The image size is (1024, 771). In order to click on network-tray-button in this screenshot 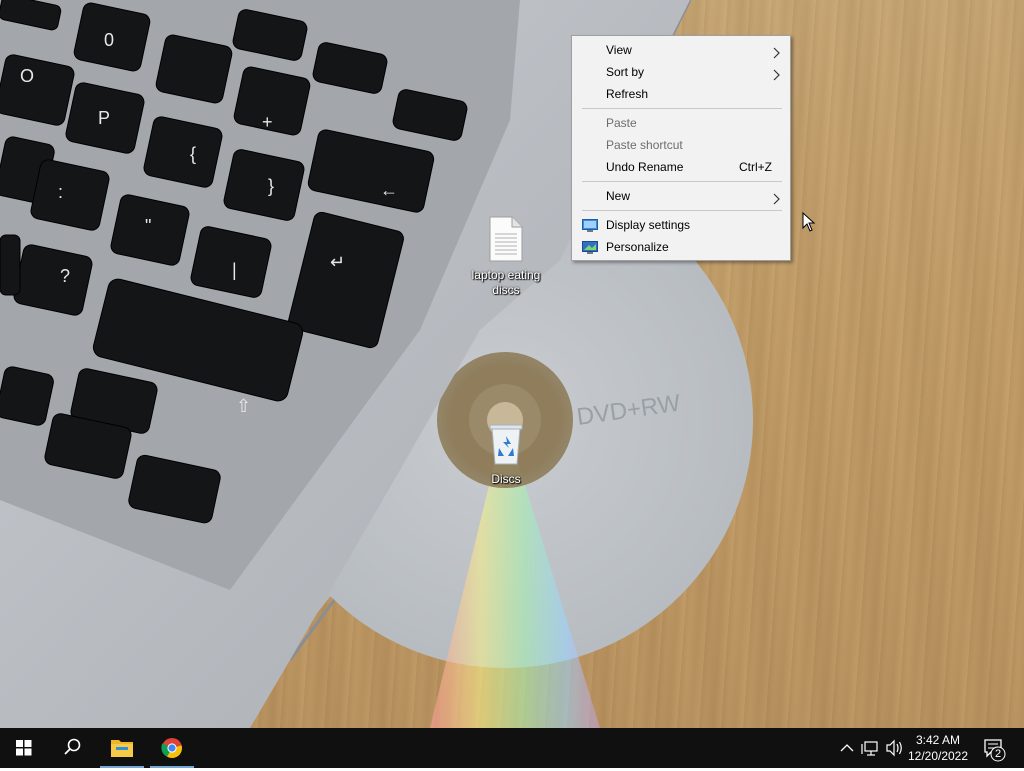, I will do `click(871, 748)`.